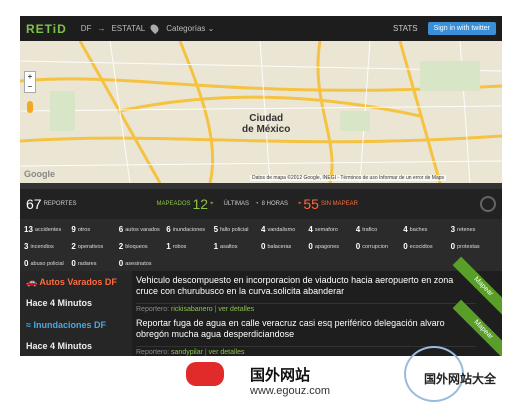 The height and width of the screenshot is (404, 530). Describe the element at coordinates (189, 229) in the screenshot. I see `category-item: 6 inundaciones` at that location.